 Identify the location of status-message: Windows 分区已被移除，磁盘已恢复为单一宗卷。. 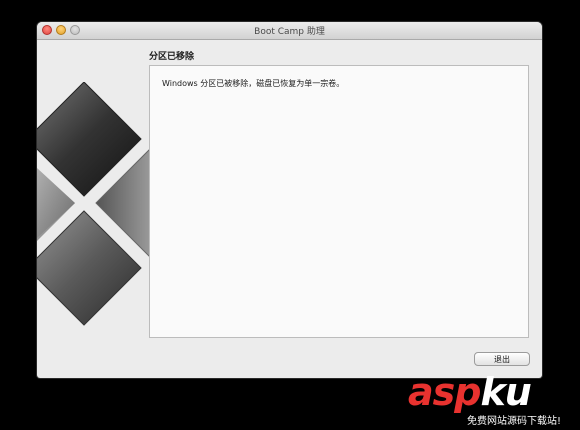
(253, 83).